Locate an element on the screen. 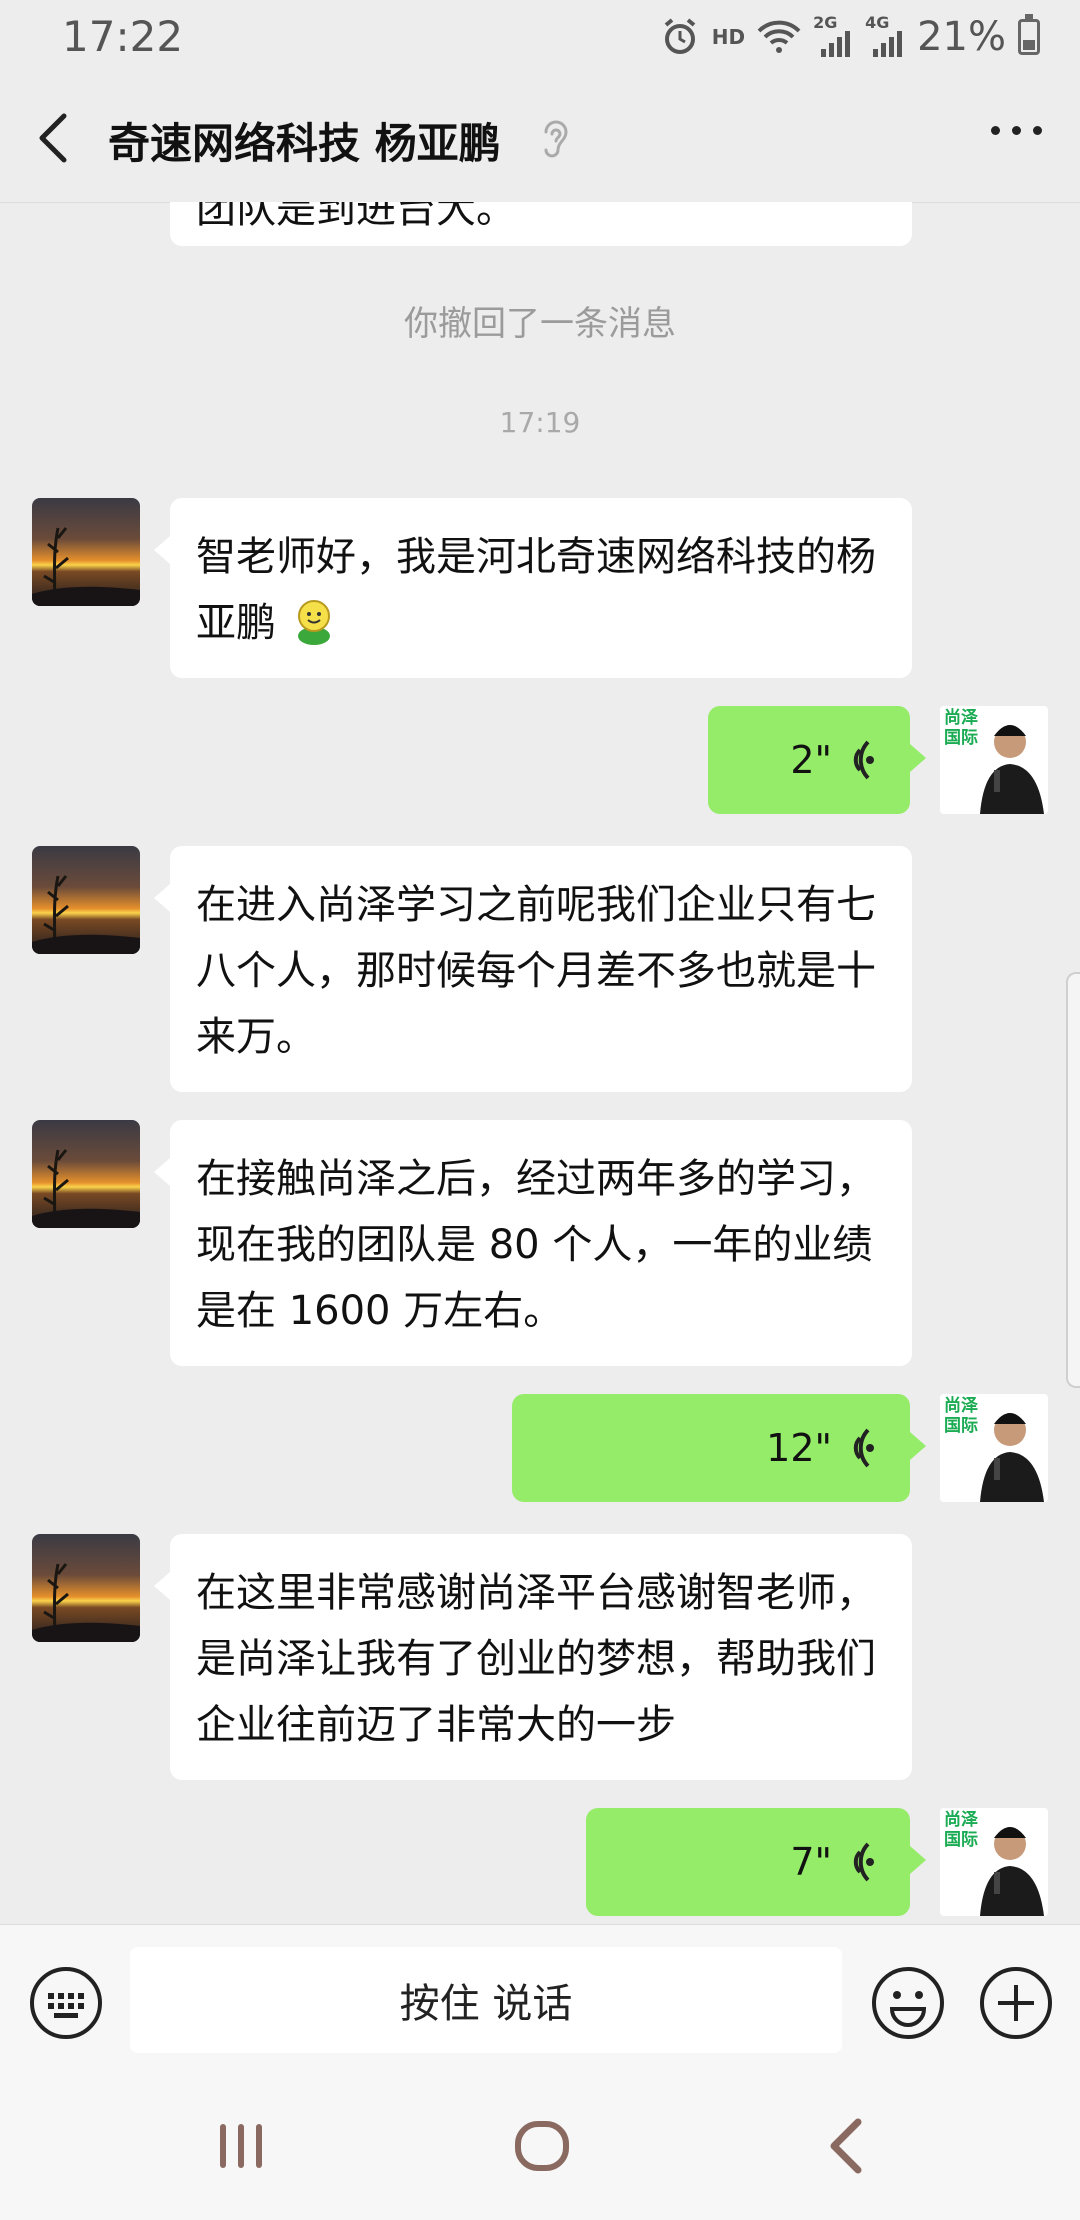 Image resolution: width=1080 pixels, height=2220 pixels. system-nav-bar is located at coordinates (540, 2147).